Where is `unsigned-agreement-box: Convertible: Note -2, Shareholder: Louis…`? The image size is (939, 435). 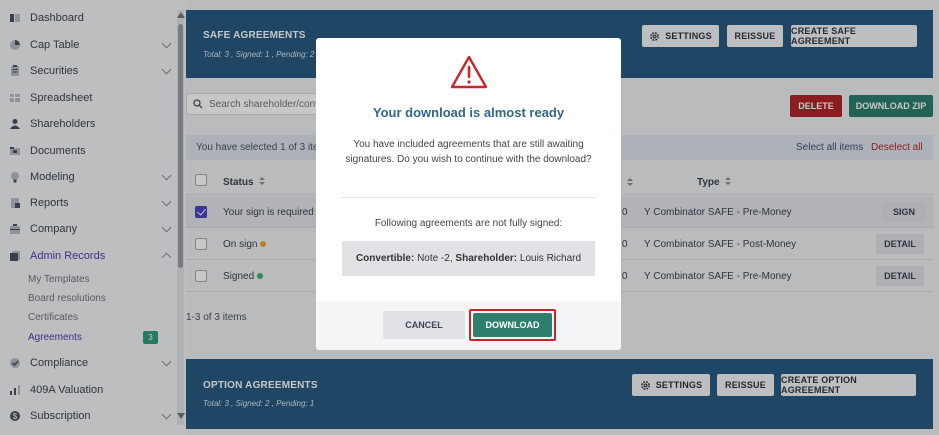
unsigned-agreement-box: Convertible: Note -2, Shareholder: Louis… is located at coordinates (468, 258).